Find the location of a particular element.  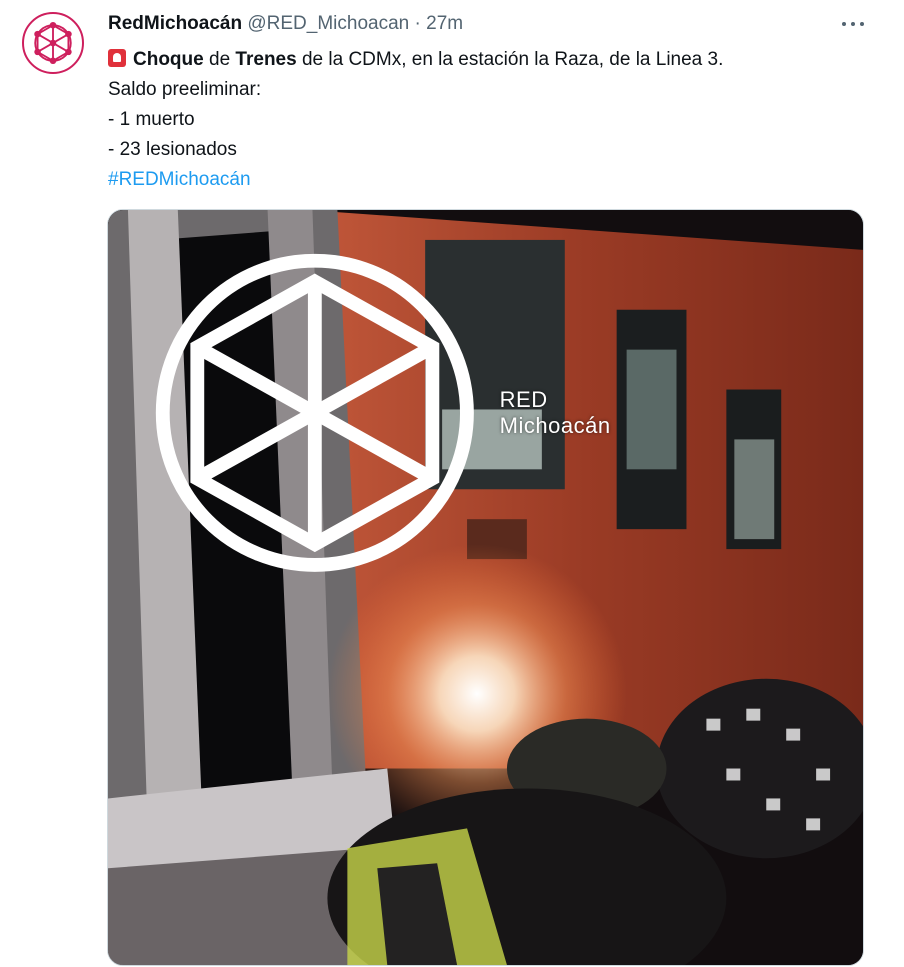

tweet-word-choque: Choque is located at coordinates (168, 59).